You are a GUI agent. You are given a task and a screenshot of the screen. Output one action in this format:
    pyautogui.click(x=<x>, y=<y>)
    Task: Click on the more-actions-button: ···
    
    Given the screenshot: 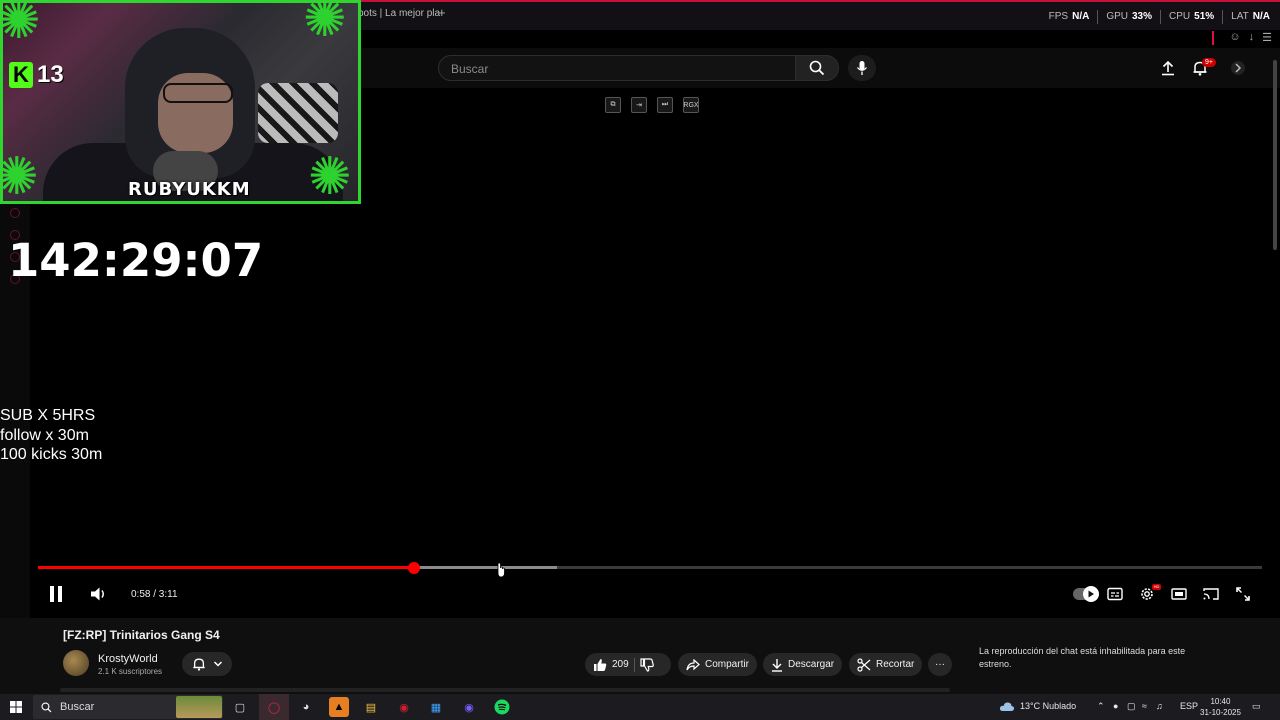 What is the action you would take?
    pyautogui.click(x=940, y=664)
    